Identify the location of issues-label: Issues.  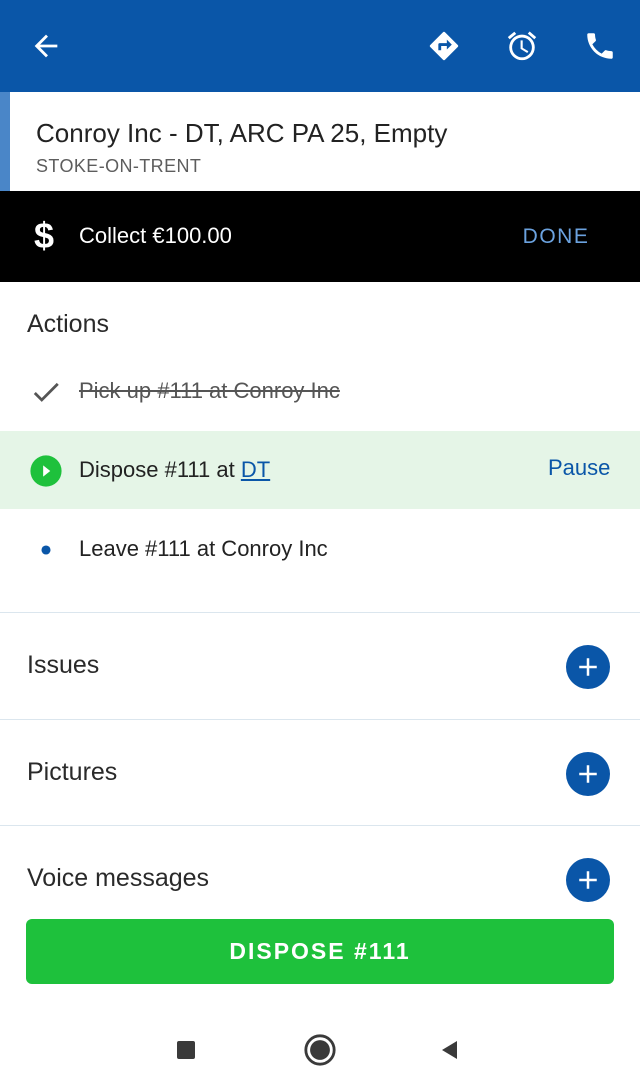
(63, 665).